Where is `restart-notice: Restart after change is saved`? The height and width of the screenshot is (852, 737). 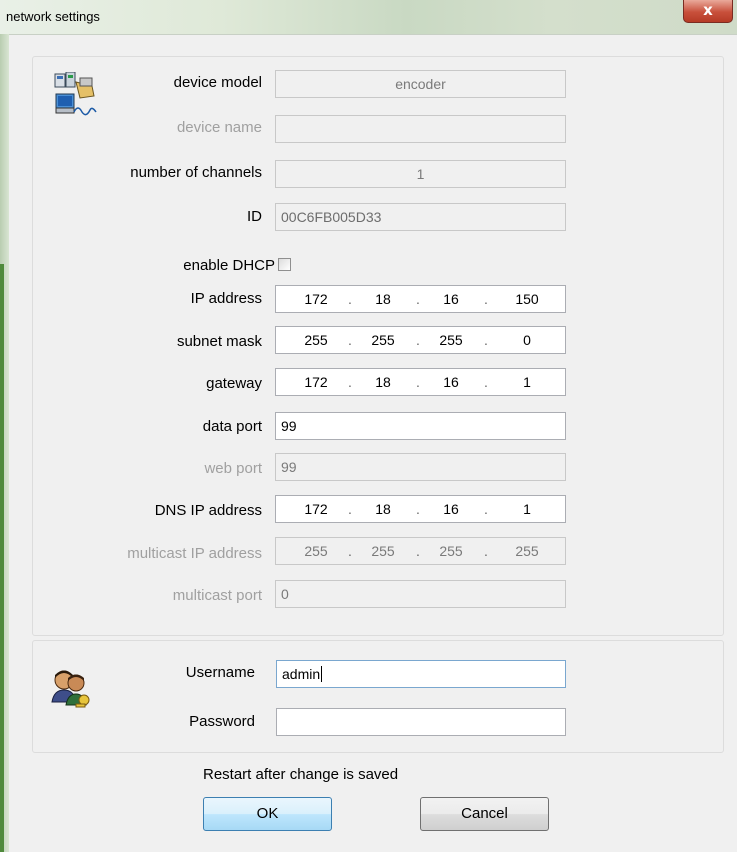
restart-notice: Restart after change is saved is located at coordinates (301, 774).